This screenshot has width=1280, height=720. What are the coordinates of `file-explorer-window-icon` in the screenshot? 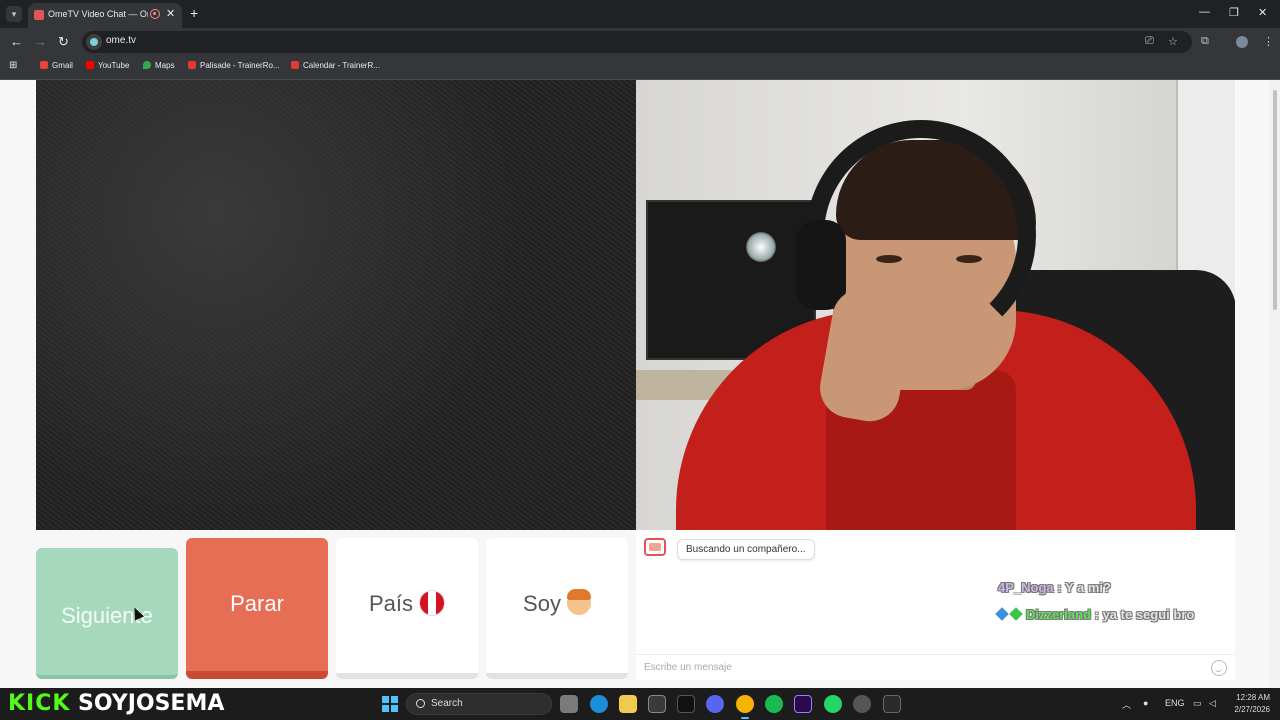 It's located at (569, 704).